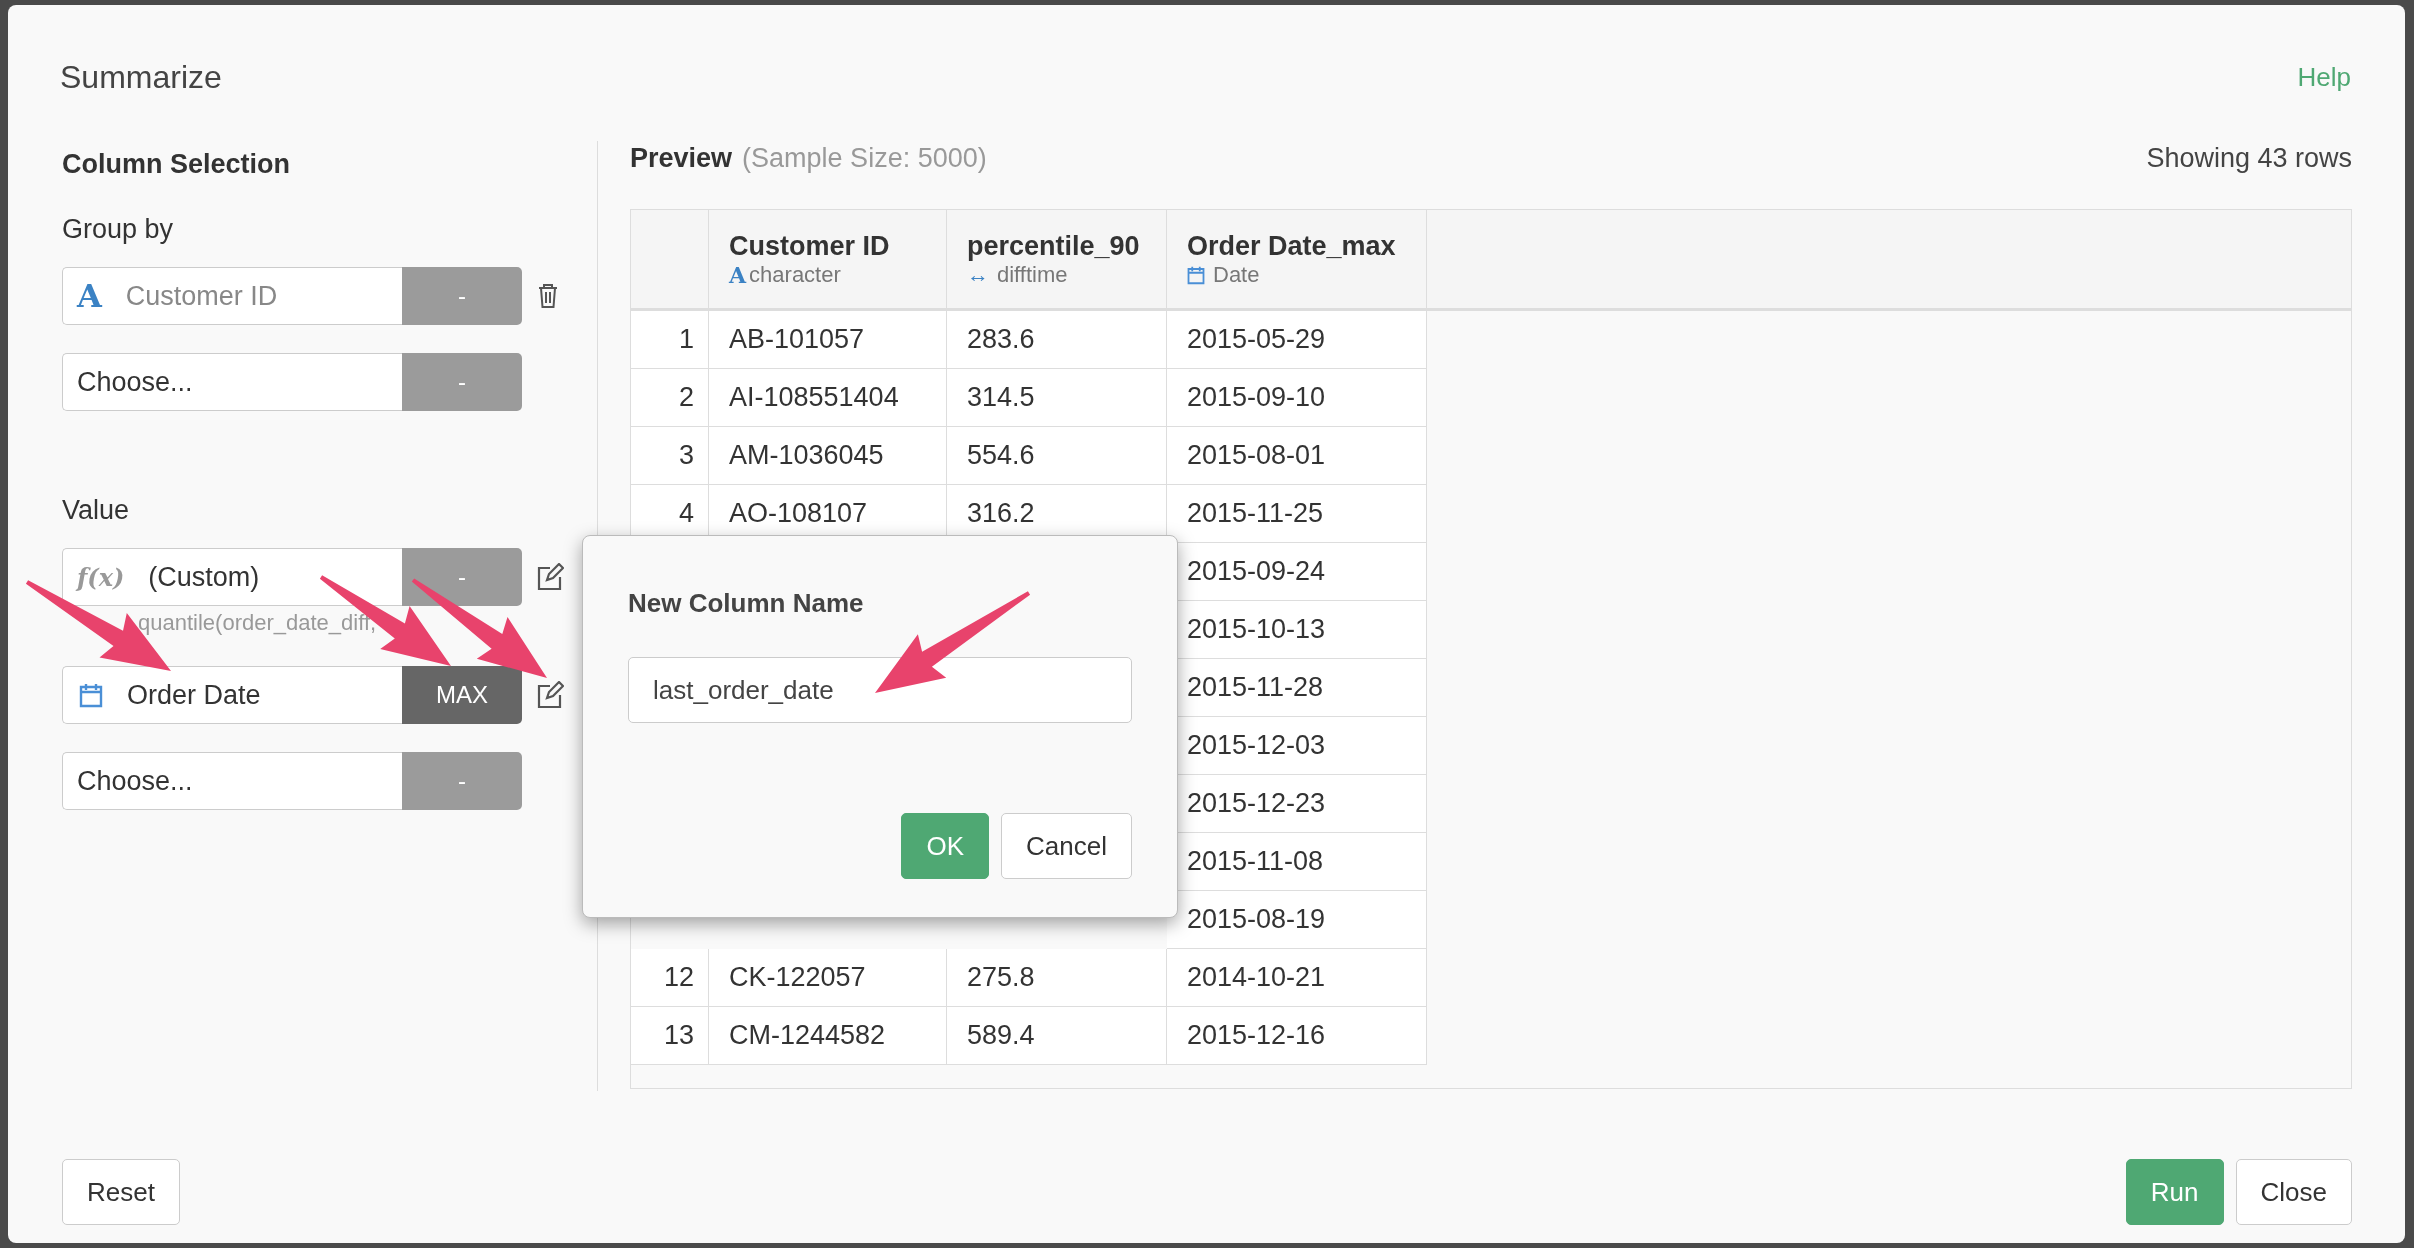 The height and width of the screenshot is (1248, 2414). Describe the element at coordinates (828, 1036) in the screenshot. I see `table-cell: CM-1244582` at that location.